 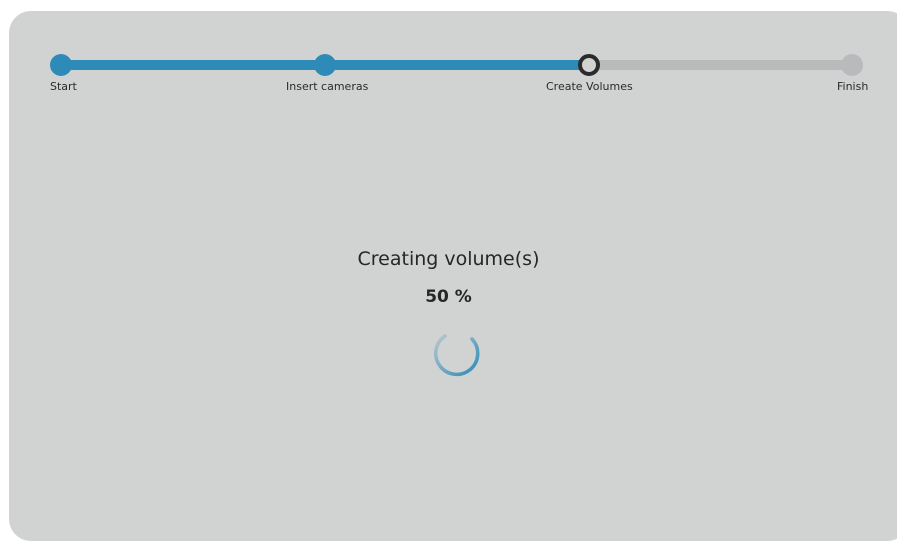 What do you see at coordinates (61, 65) in the screenshot?
I see `step-node-start` at bounding box center [61, 65].